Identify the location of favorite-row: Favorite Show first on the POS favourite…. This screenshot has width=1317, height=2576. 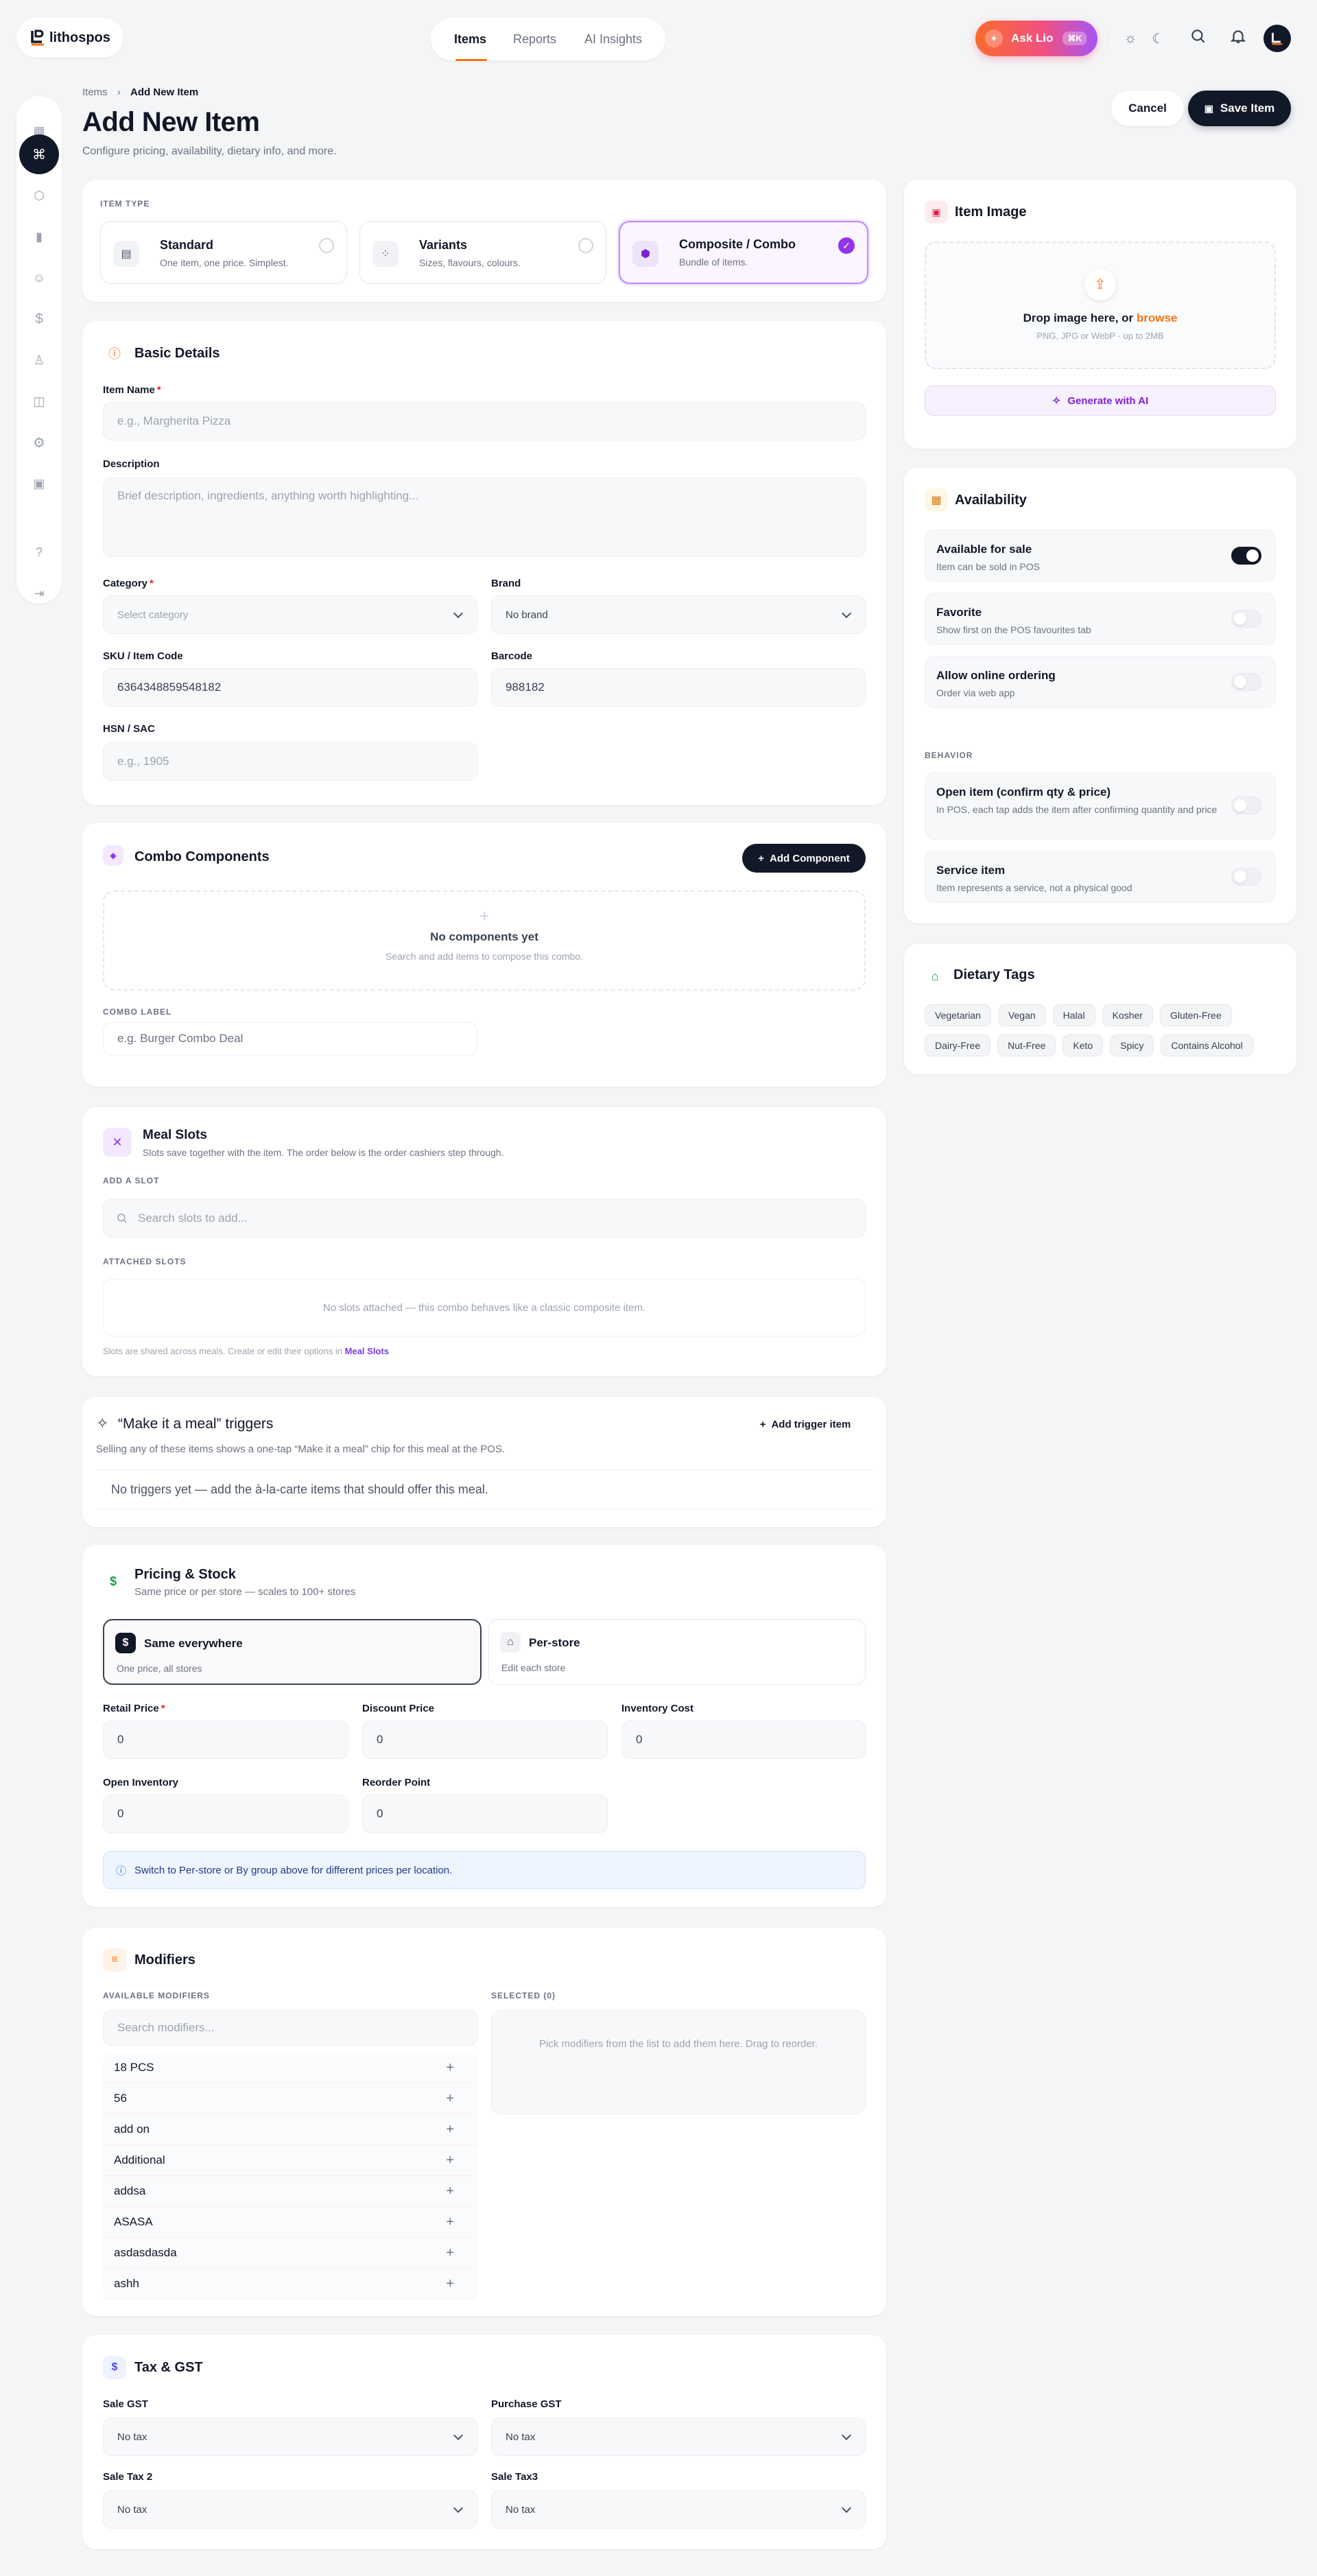
(1100, 619).